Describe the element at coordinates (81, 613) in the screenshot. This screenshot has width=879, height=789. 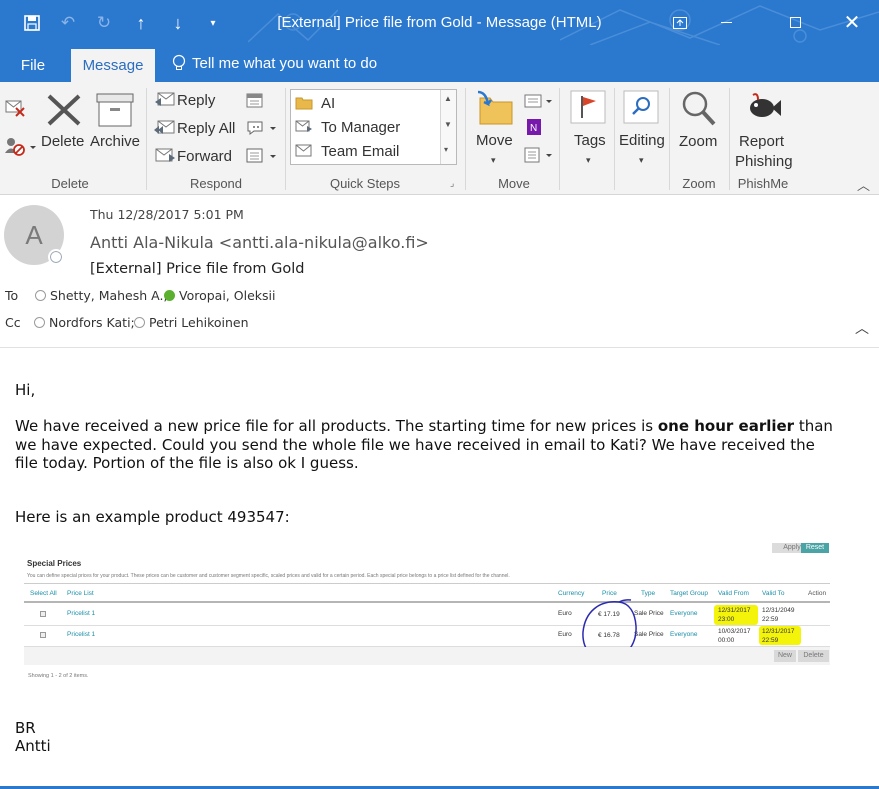
I see `row1-price-list: Pricelist 1` at that location.